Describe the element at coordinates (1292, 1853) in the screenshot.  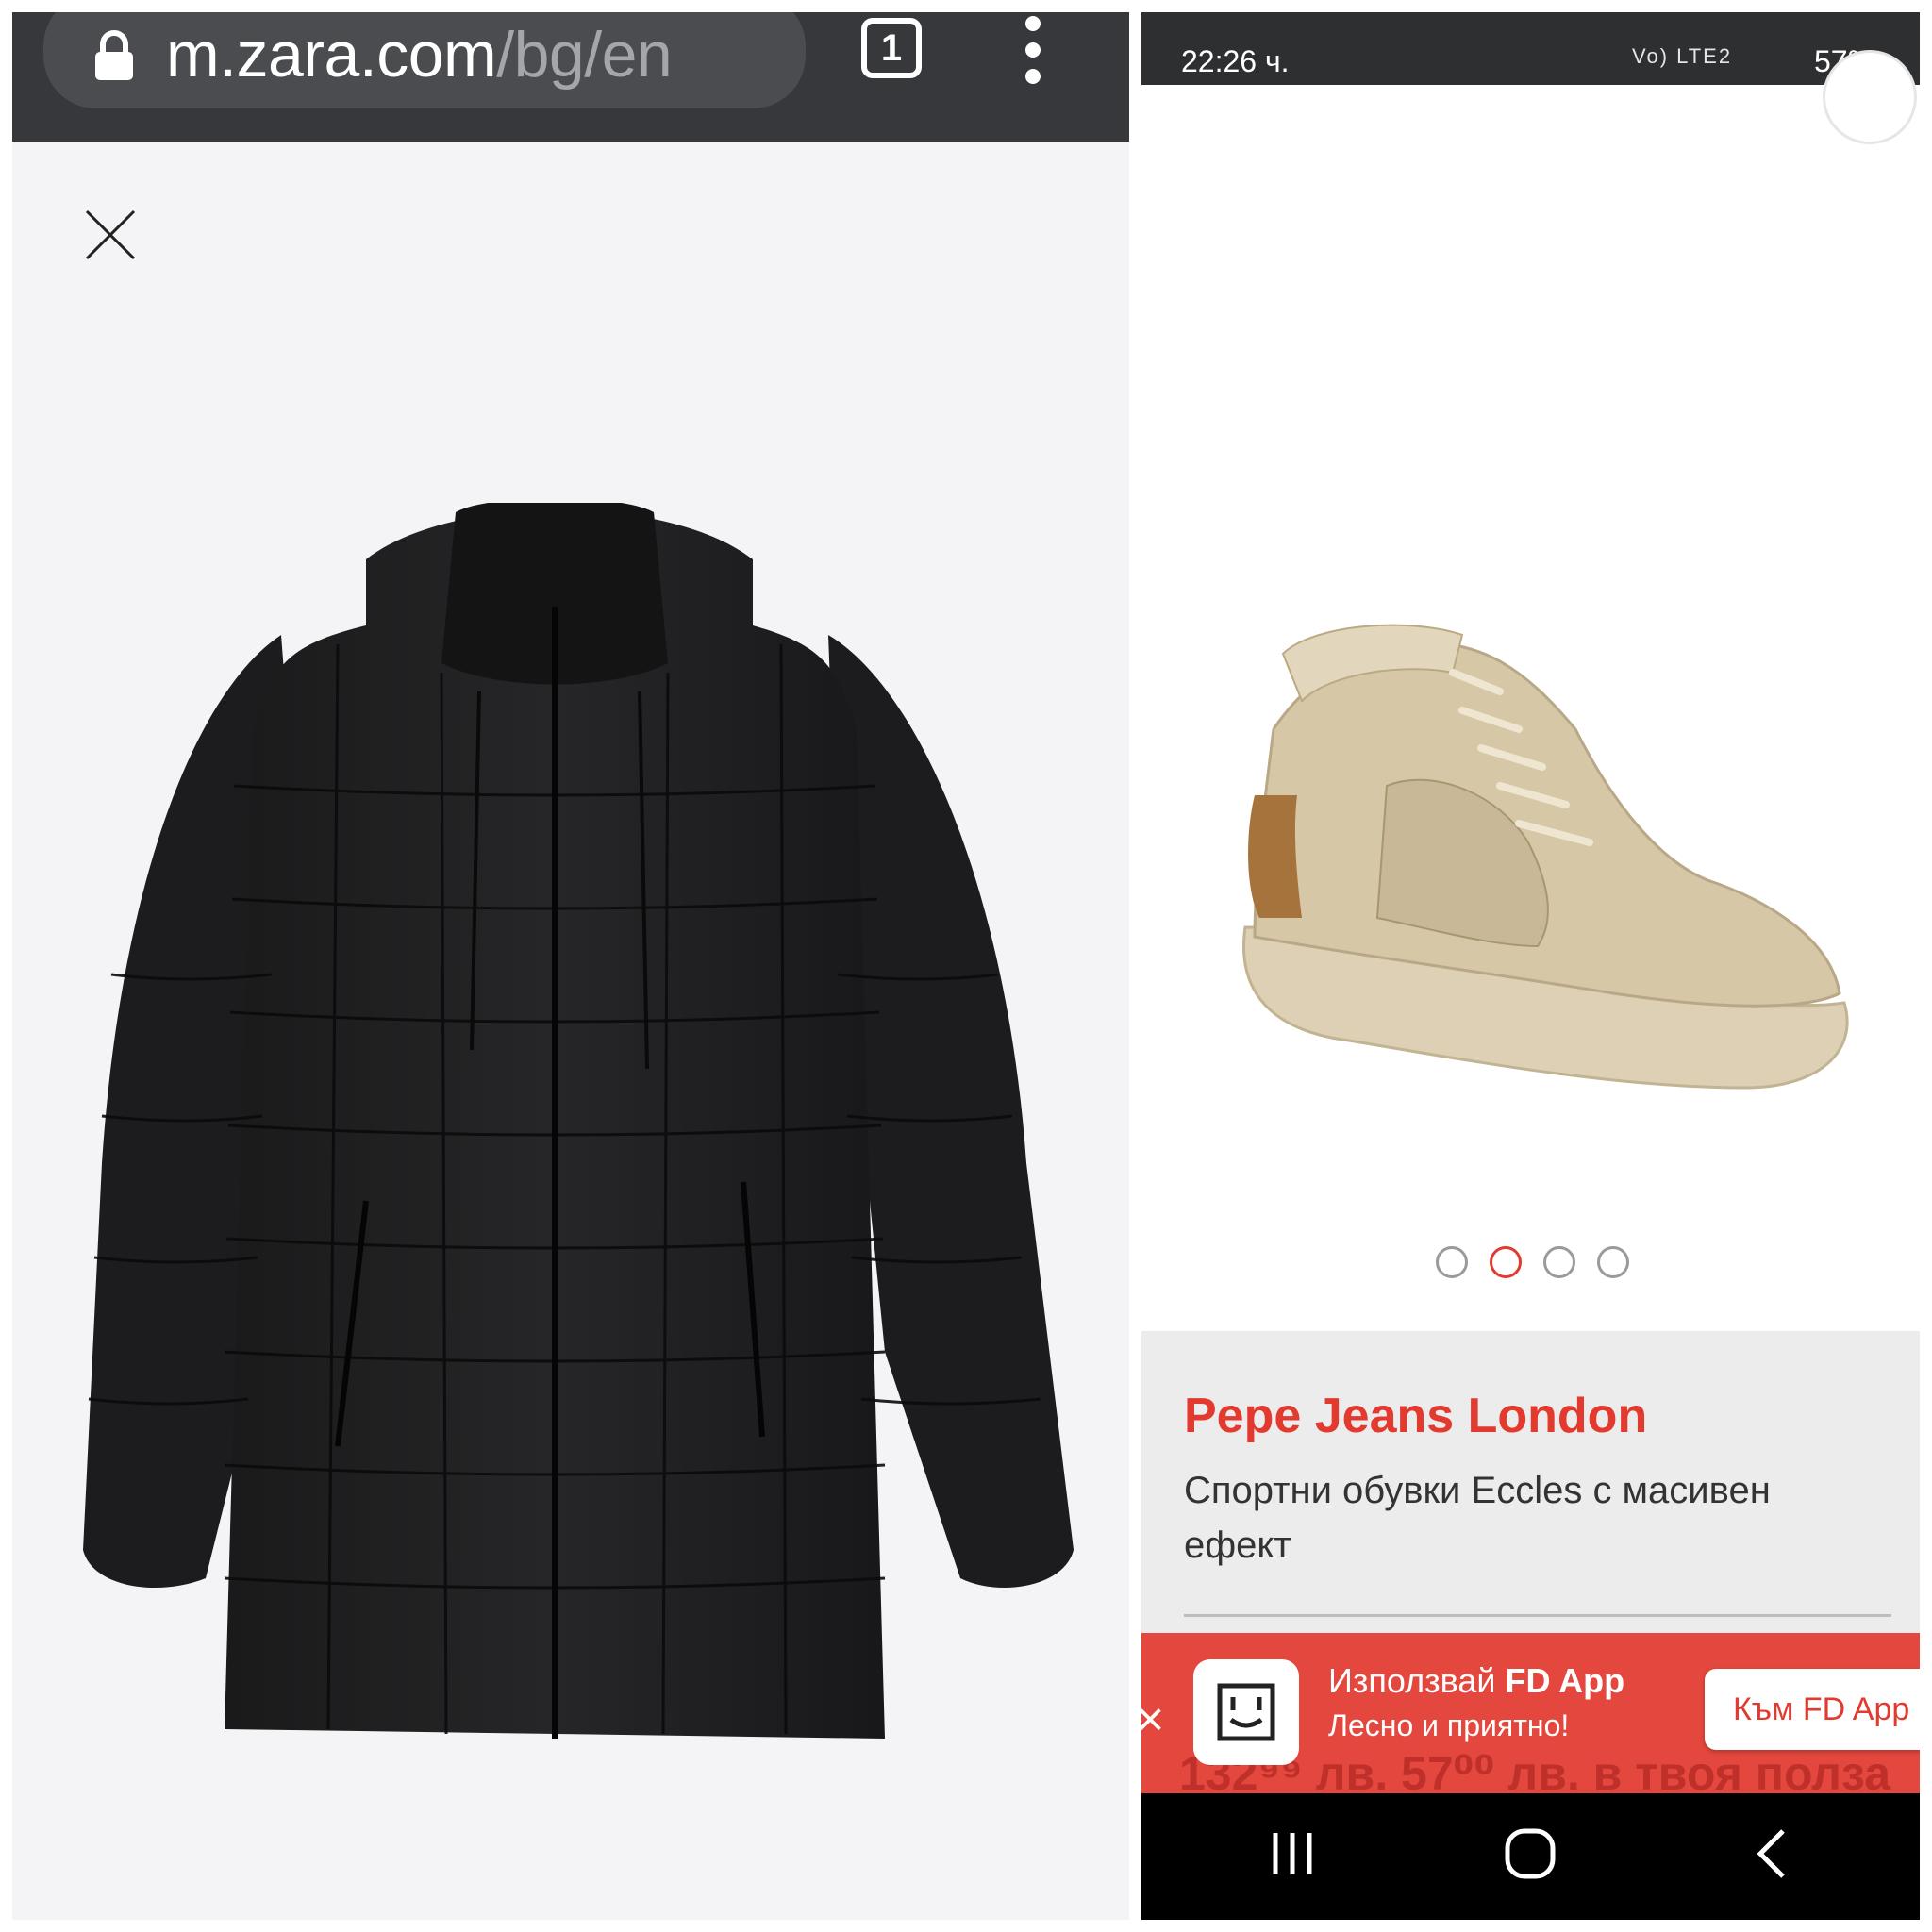
I see `recent-apps-icon` at that location.